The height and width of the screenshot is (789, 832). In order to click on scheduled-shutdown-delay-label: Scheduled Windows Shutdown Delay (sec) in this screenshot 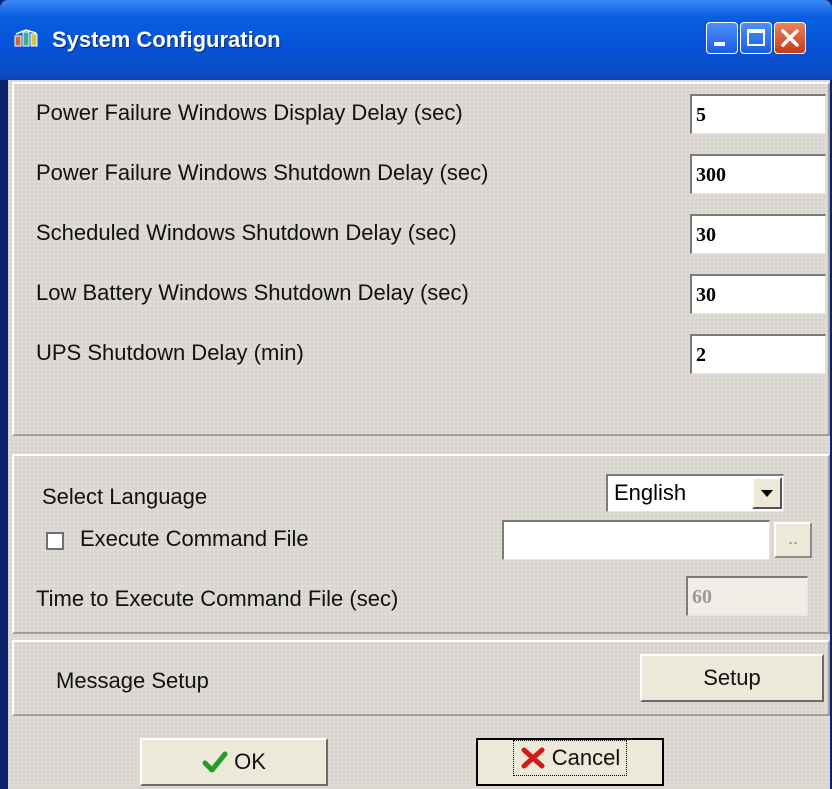, I will do `click(246, 232)`.